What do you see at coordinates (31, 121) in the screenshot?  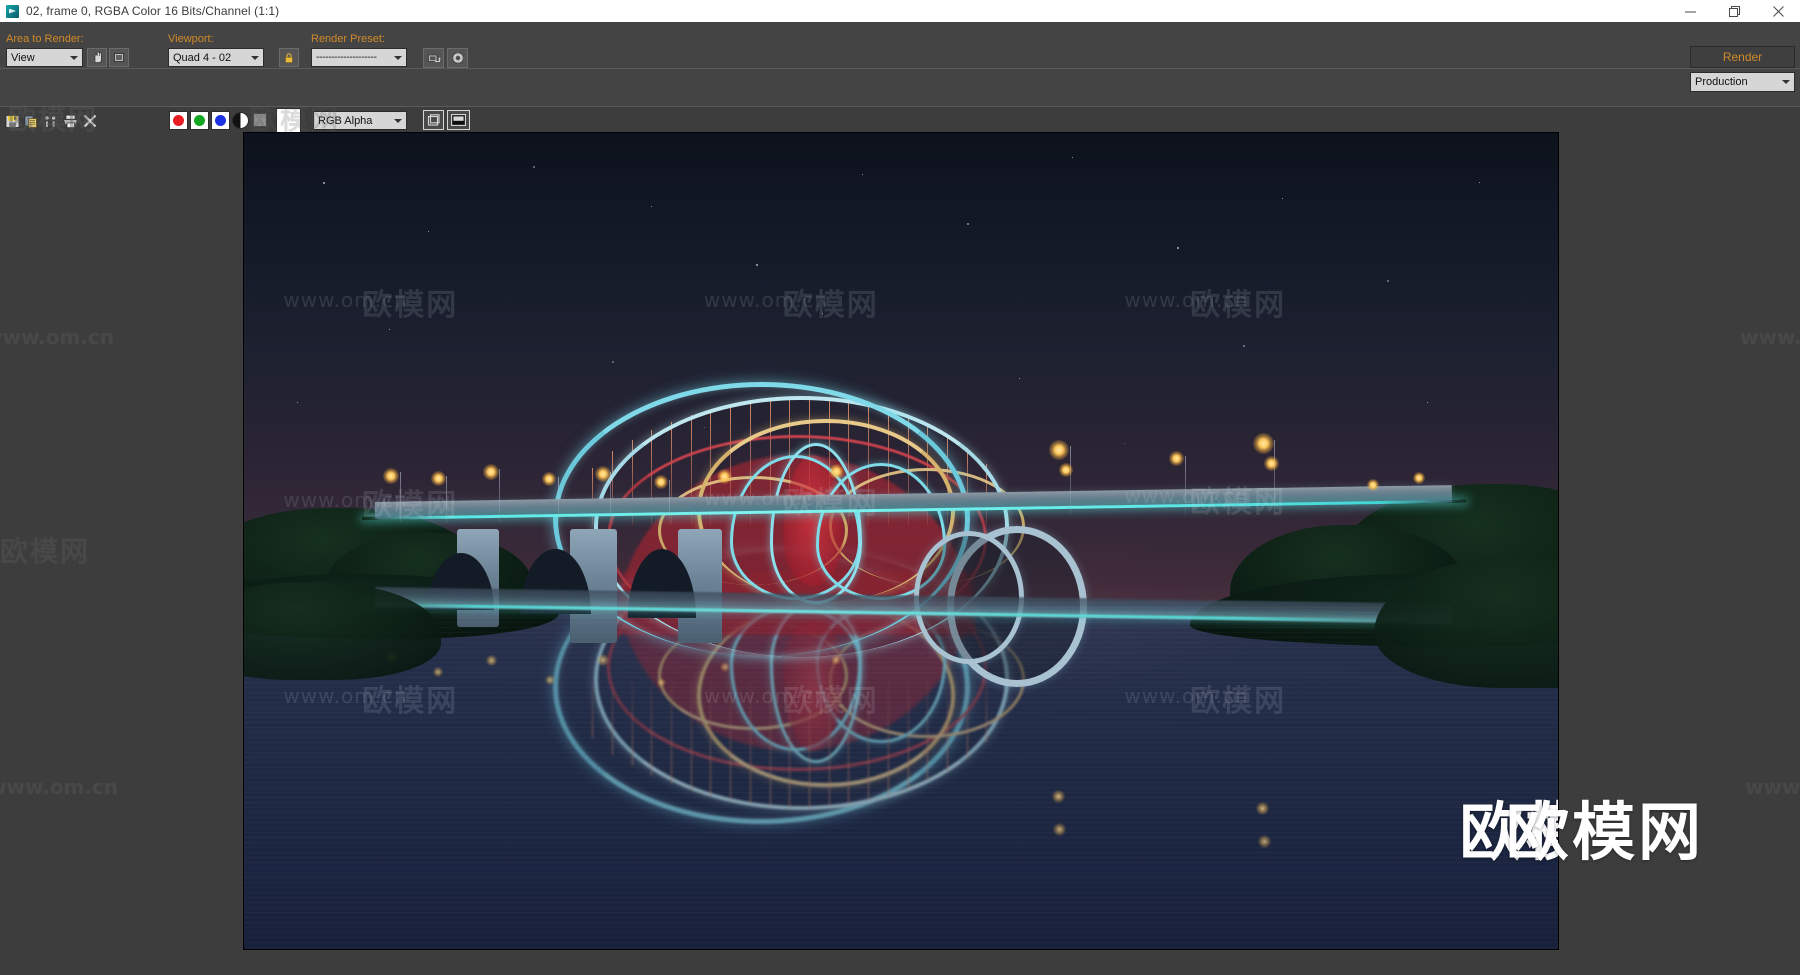 I see `copy-clipboard-icon` at bounding box center [31, 121].